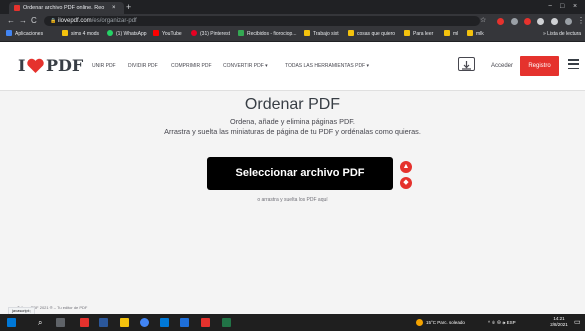 The width and height of the screenshot is (585, 331). I want to click on desktop-app-download-icon, so click(466, 64).